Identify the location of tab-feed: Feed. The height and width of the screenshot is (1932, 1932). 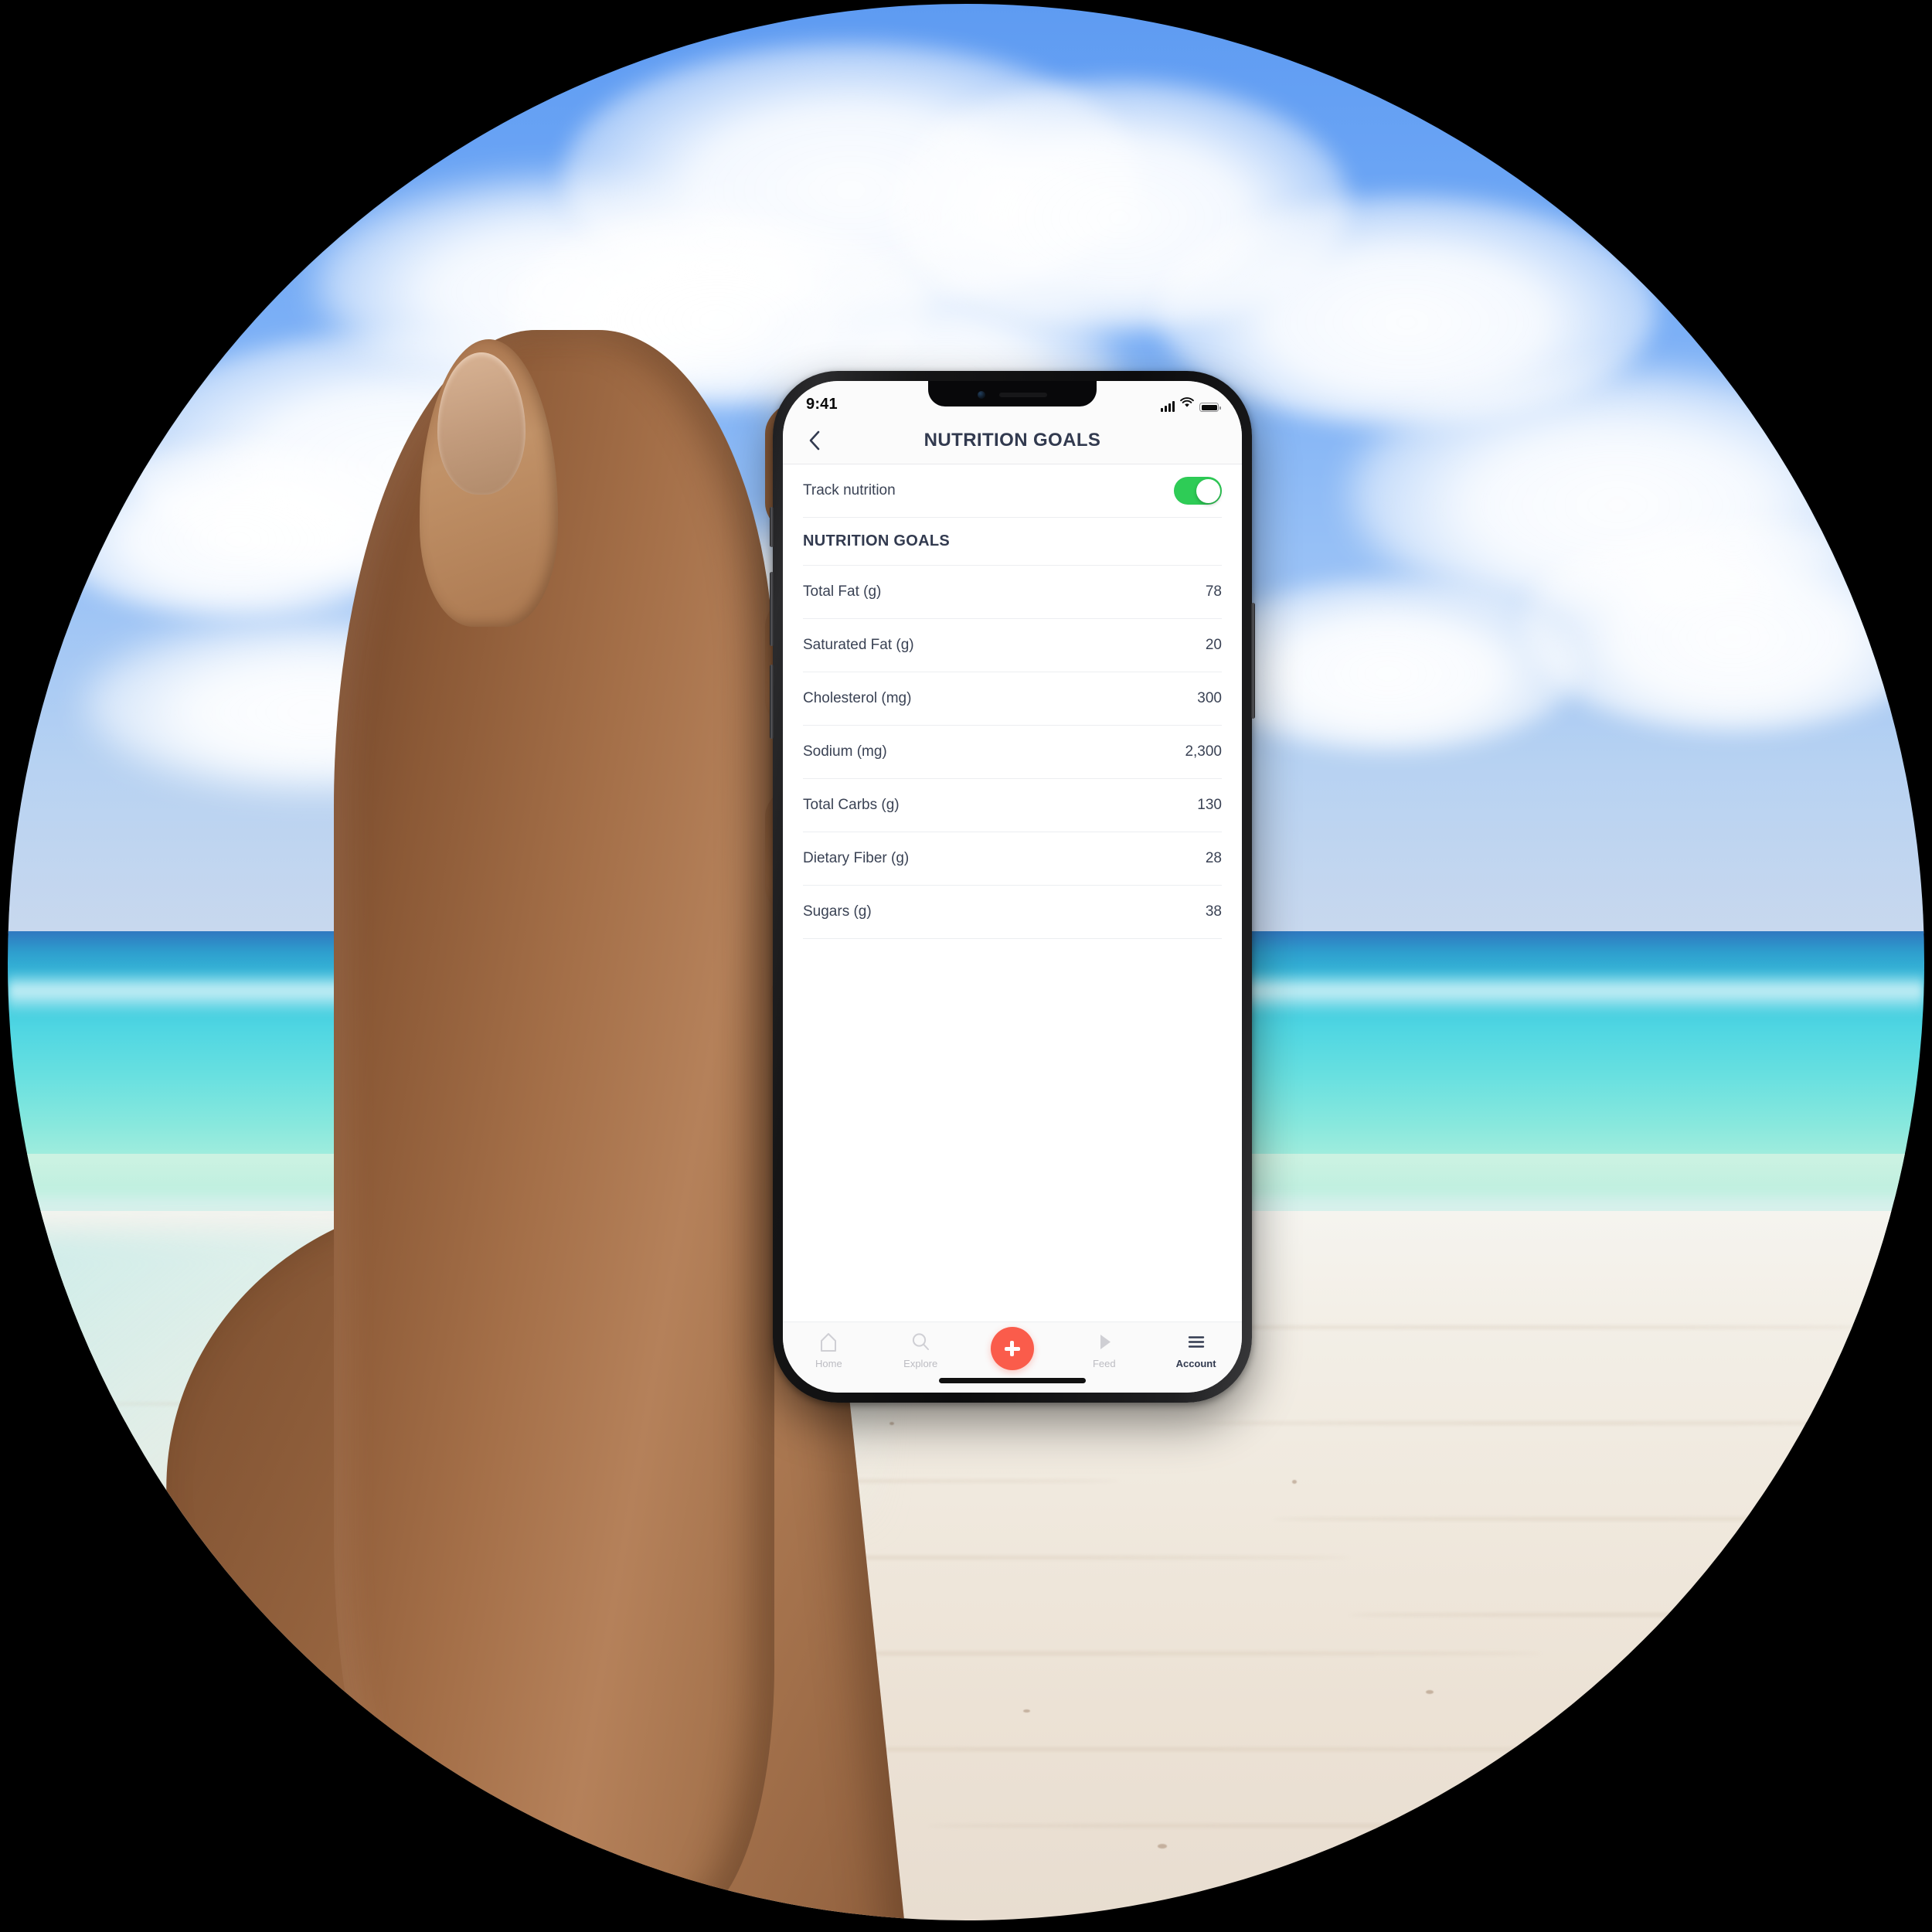
(1104, 1350).